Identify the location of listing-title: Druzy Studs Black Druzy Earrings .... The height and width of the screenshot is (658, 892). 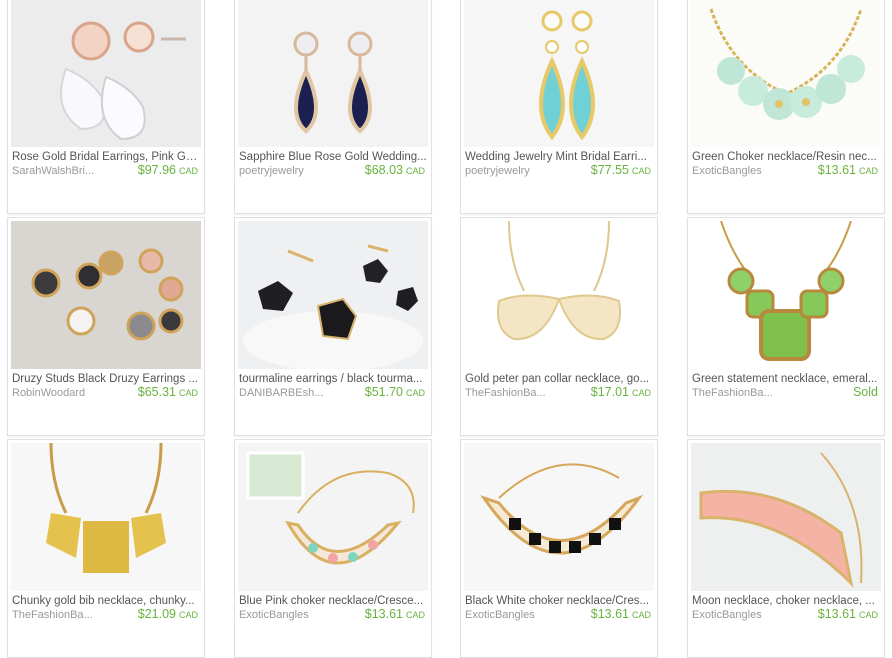
(106, 379).